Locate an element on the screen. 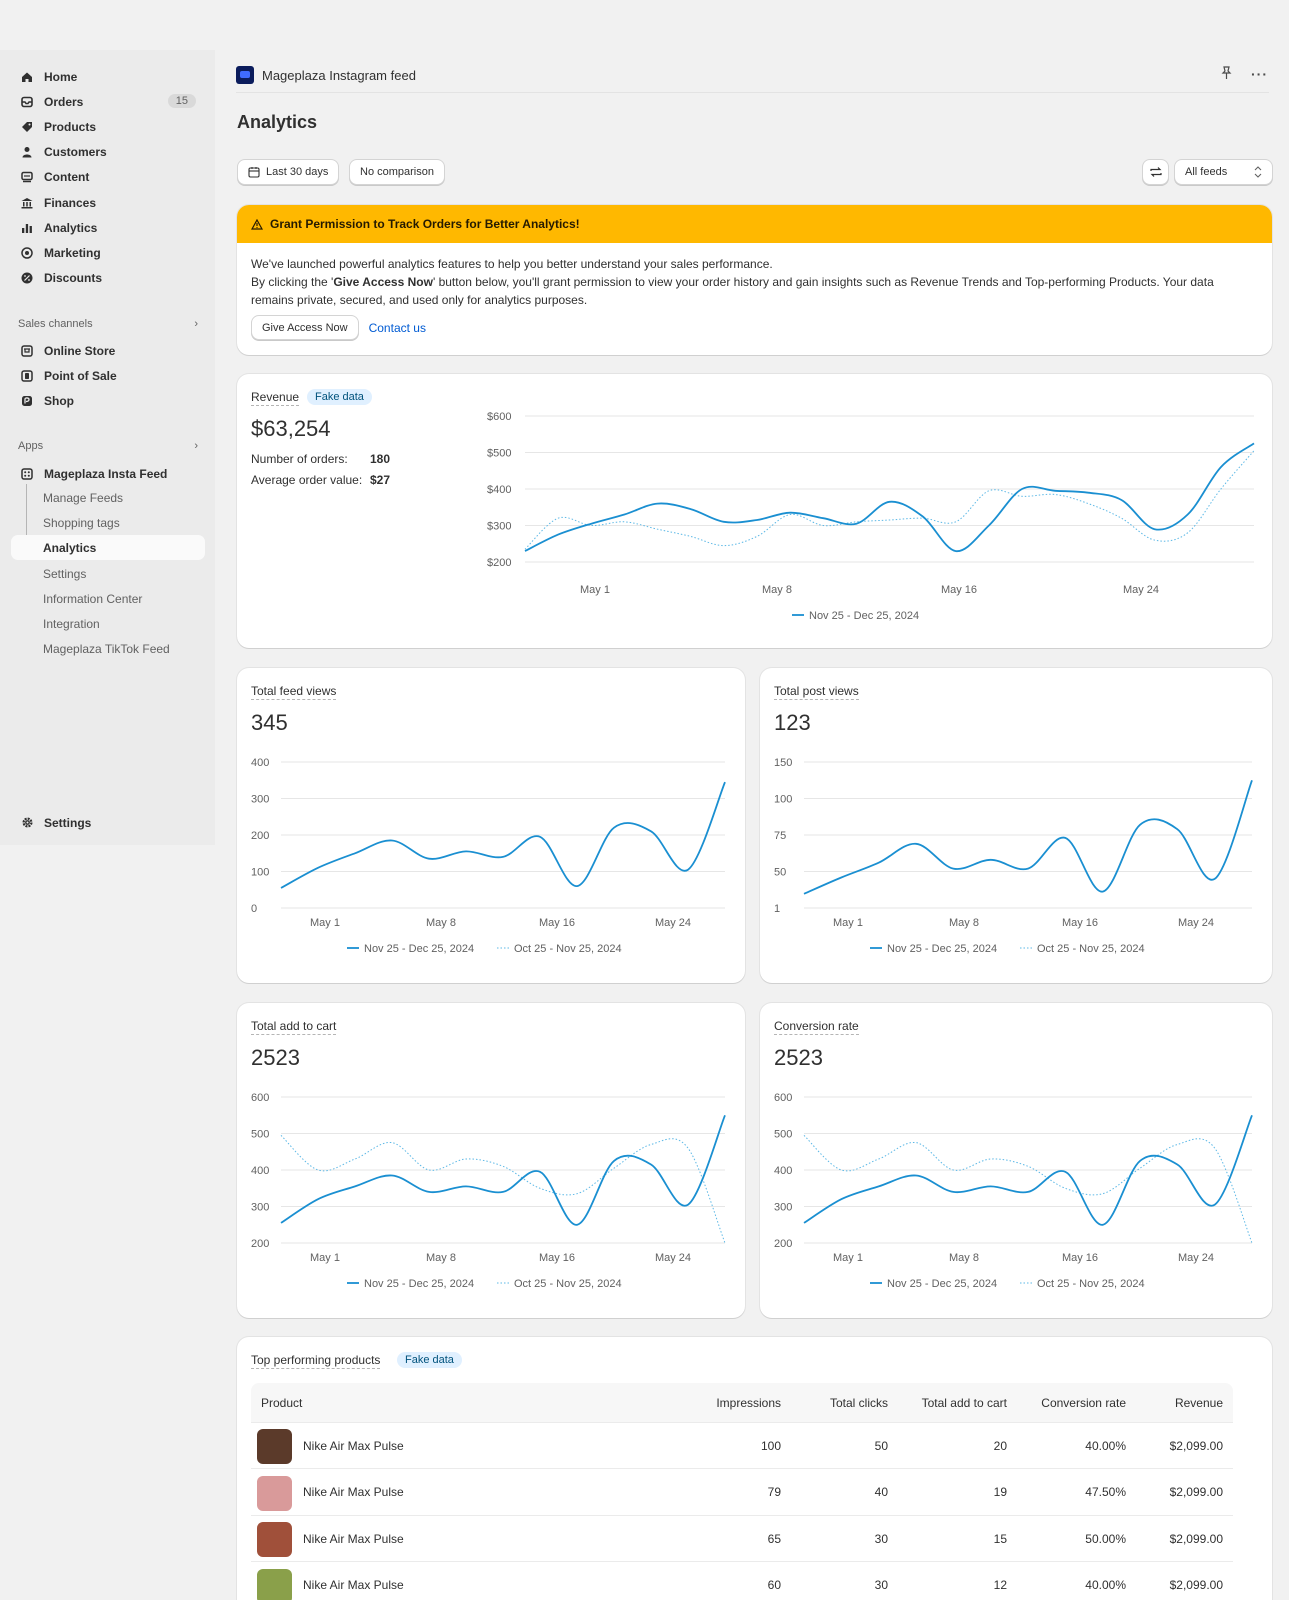 This screenshot has height=1600, width=1289. refresh-button is located at coordinates (1155, 172).